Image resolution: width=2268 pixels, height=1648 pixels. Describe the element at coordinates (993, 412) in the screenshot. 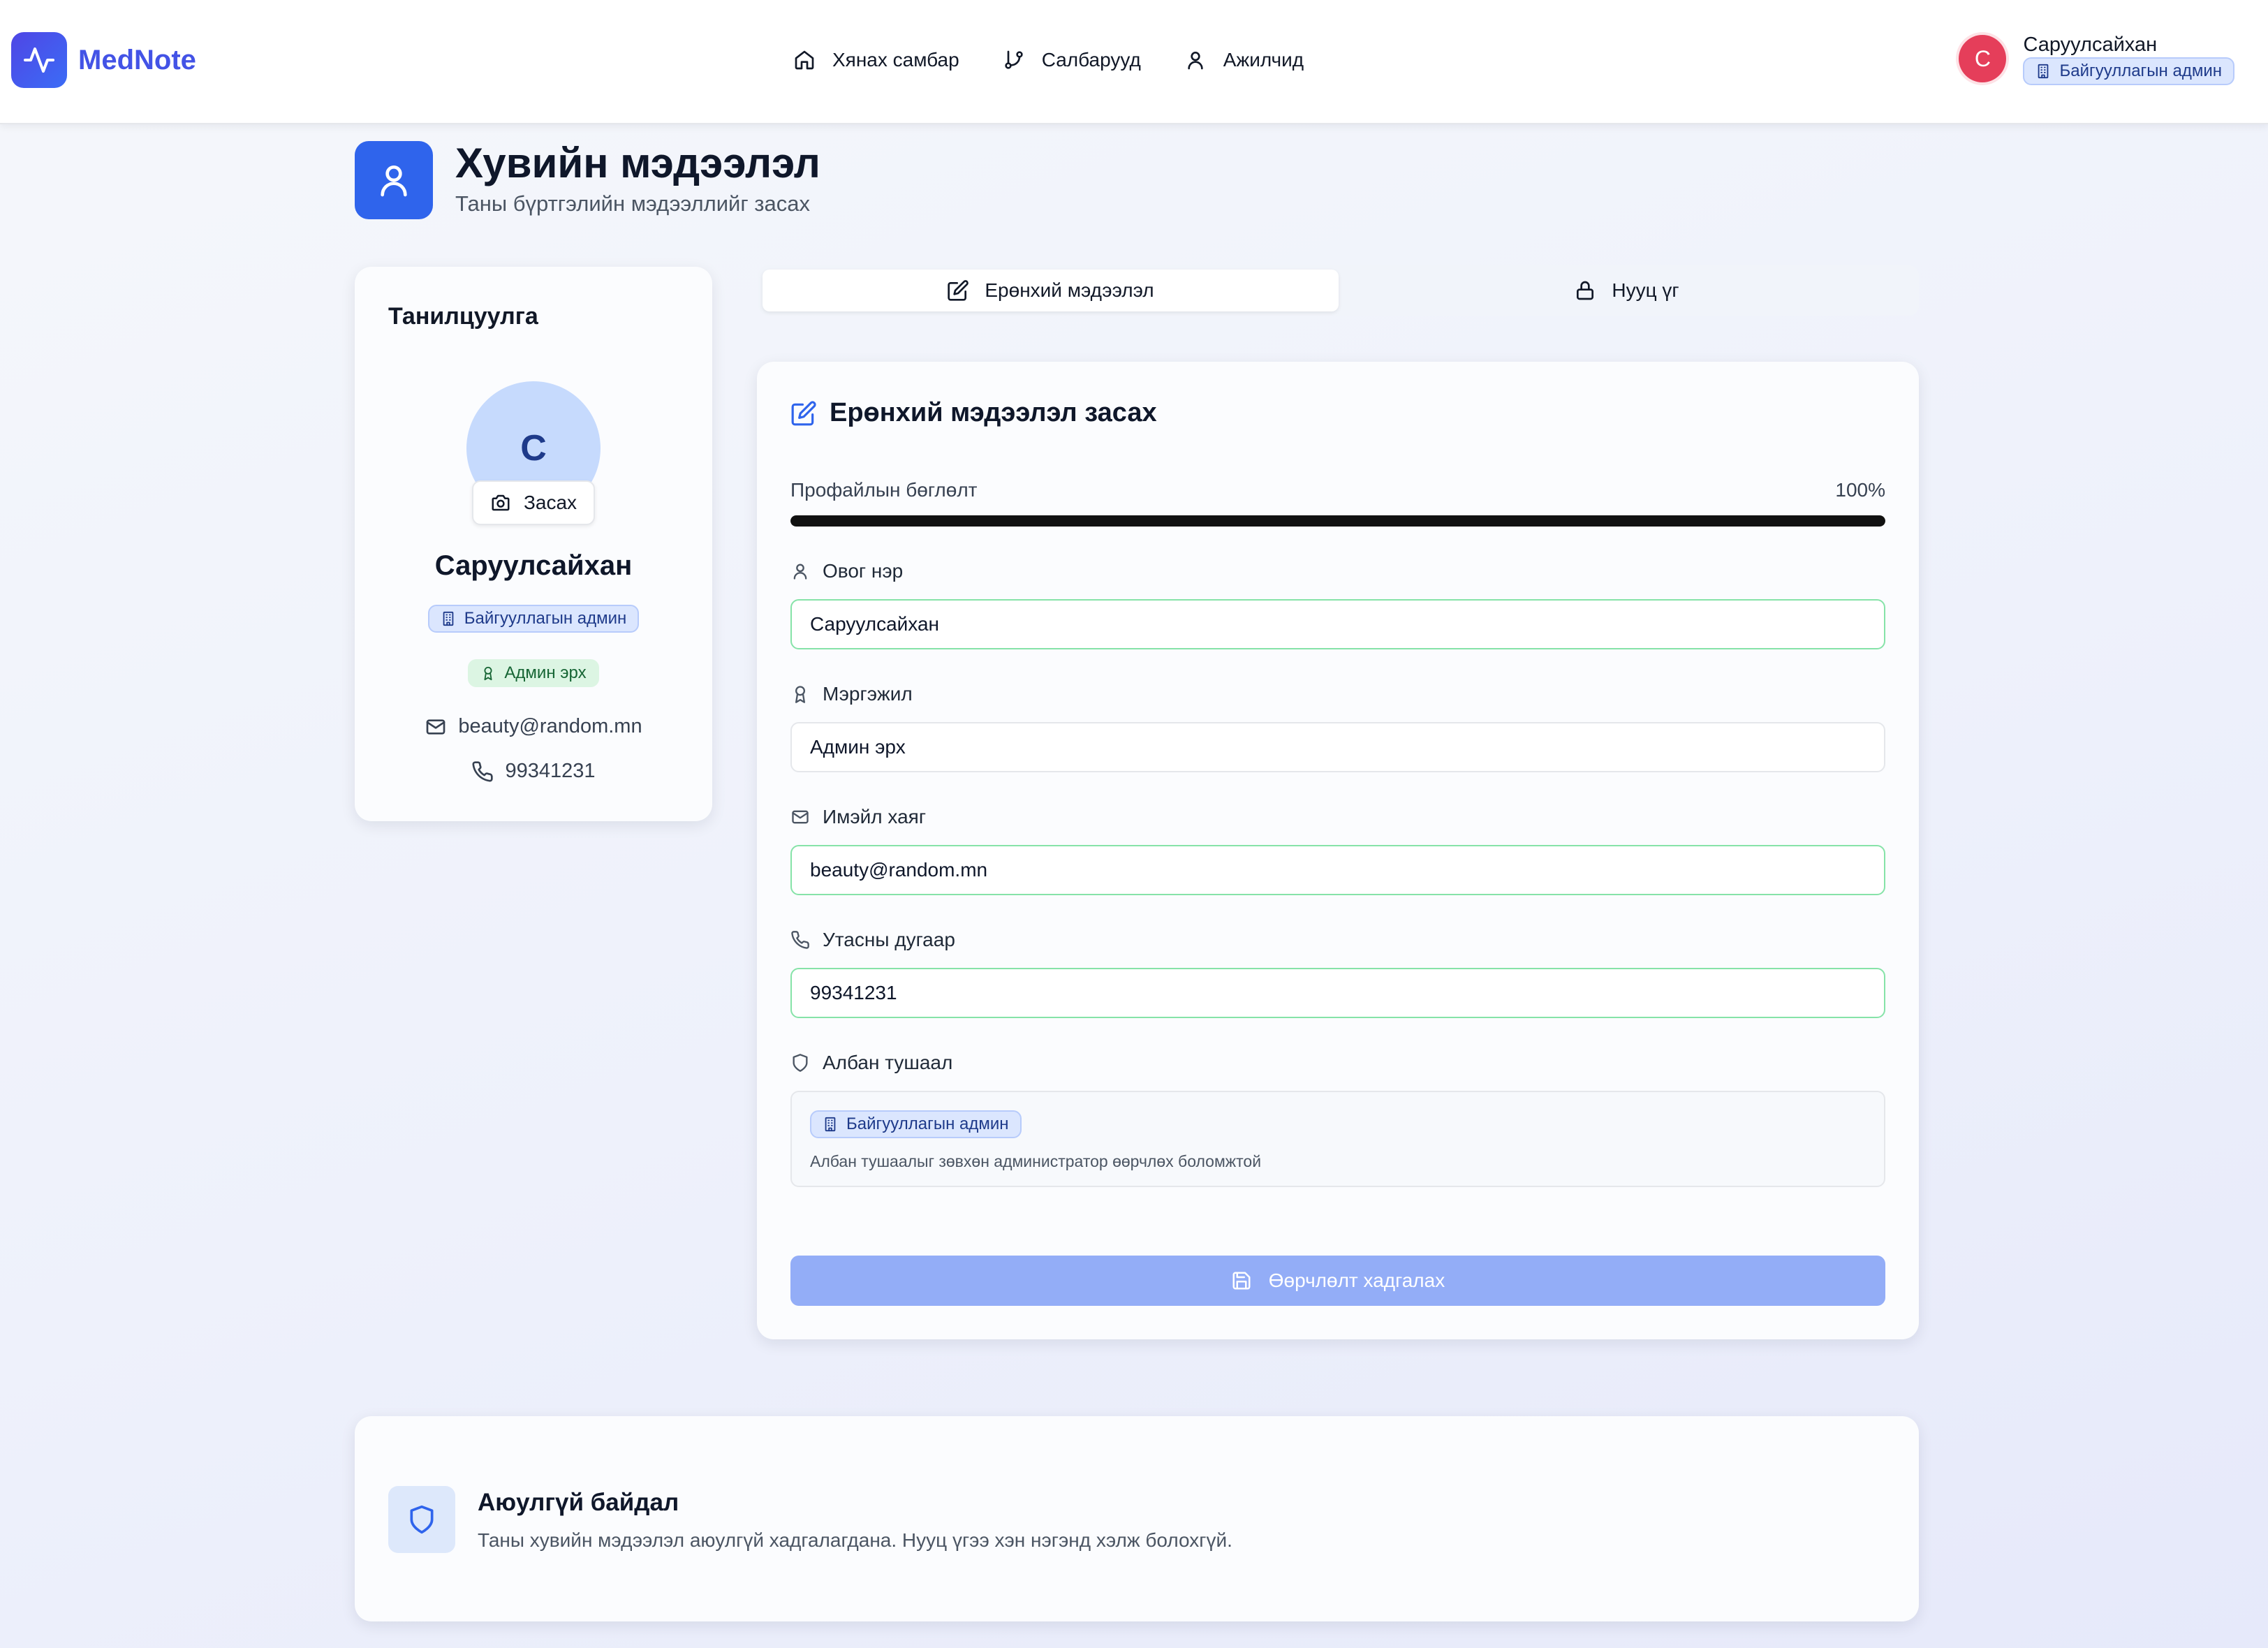

I see `form-title-text: Ерөнхий мэдээлэл засах` at that location.